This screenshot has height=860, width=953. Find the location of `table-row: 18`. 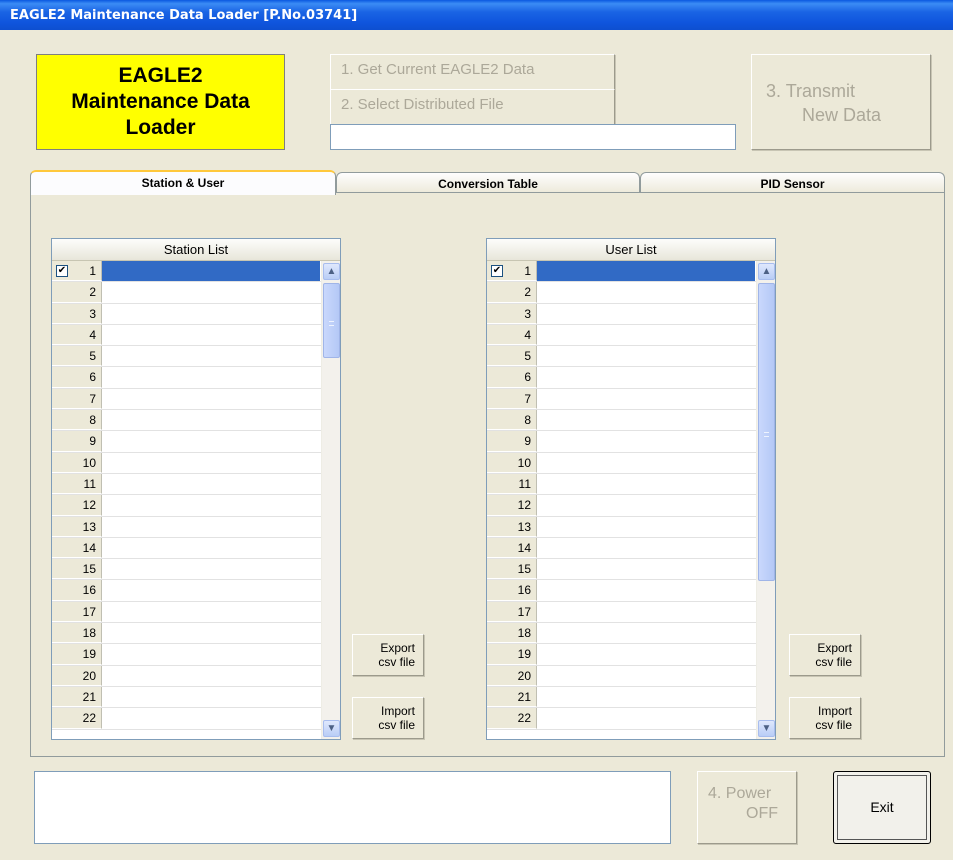

table-row: 18 is located at coordinates (631, 634).